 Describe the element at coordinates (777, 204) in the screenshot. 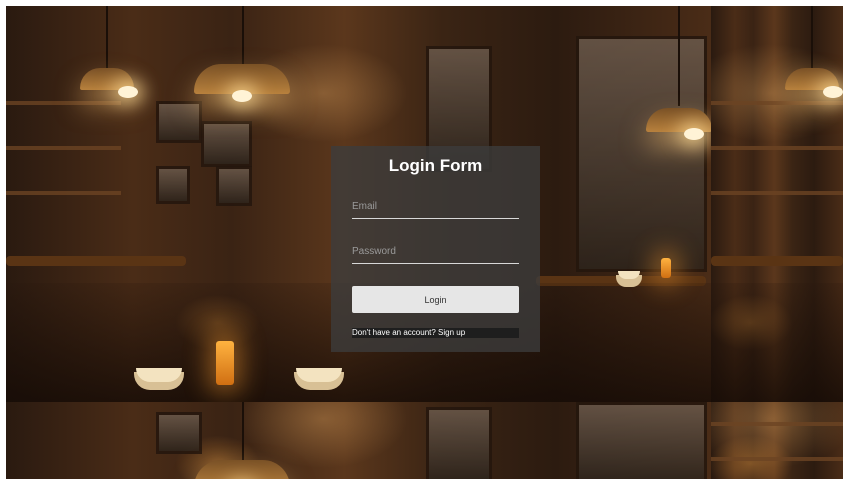

I see `cafe-background-image-tile-right` at that location.